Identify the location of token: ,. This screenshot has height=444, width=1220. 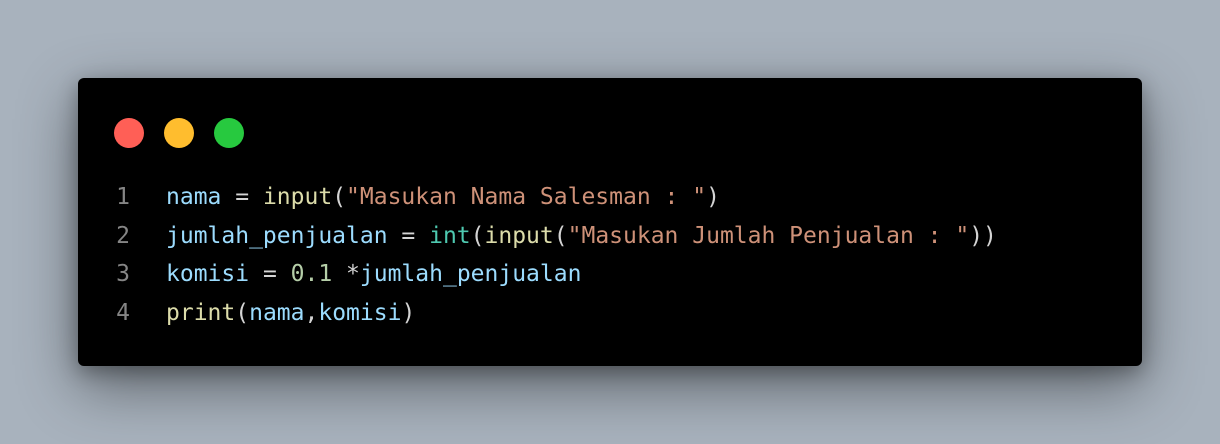
(311, 312).